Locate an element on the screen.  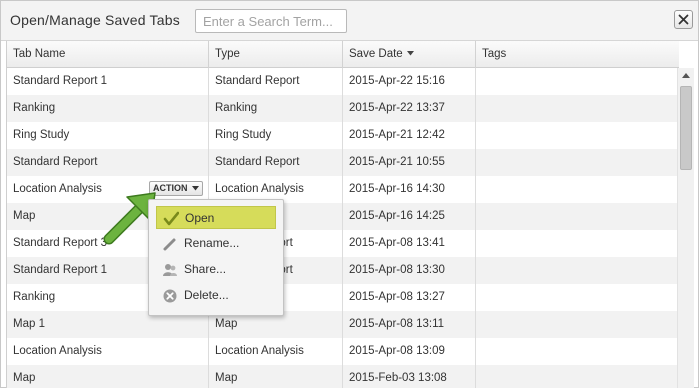
cell-save-date: 2015-Apr-16 14:25 is located at coordinates (409, 216).